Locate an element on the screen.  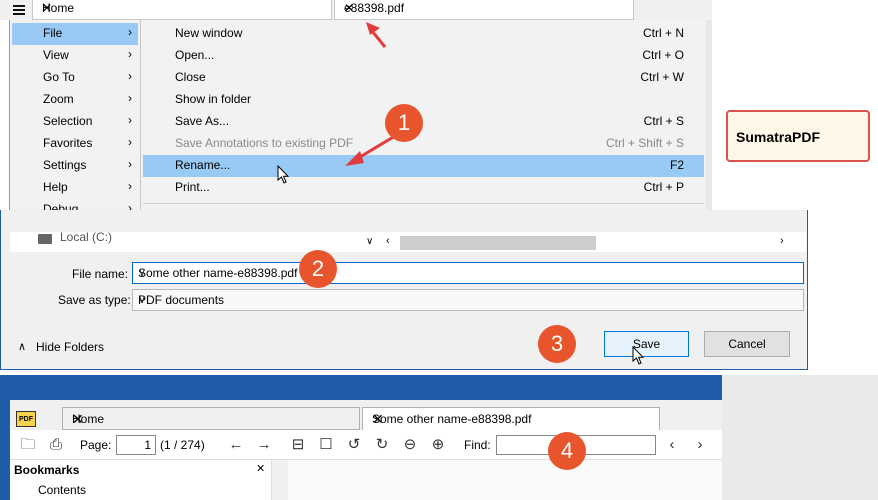
step-badge: 1 is located at coordinates (404, 123).